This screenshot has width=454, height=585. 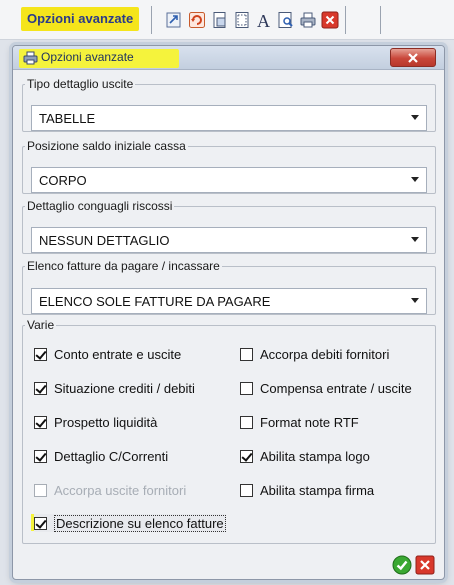 What do you see at coordinates (120, 490) in the screenshot?
I see `checkbox-label: Accorpa uscite fornitori` at bounding box center [120, 490].